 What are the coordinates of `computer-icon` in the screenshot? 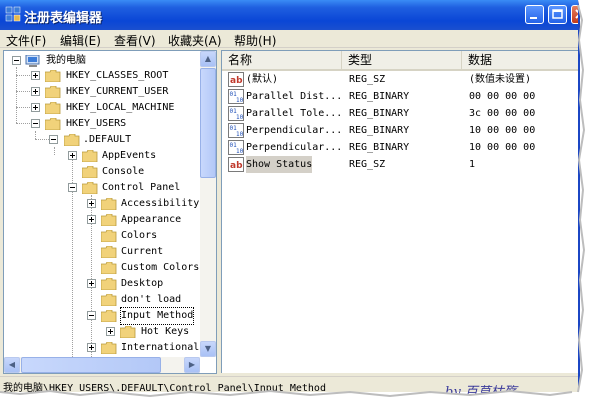 It's located at (32, 61).